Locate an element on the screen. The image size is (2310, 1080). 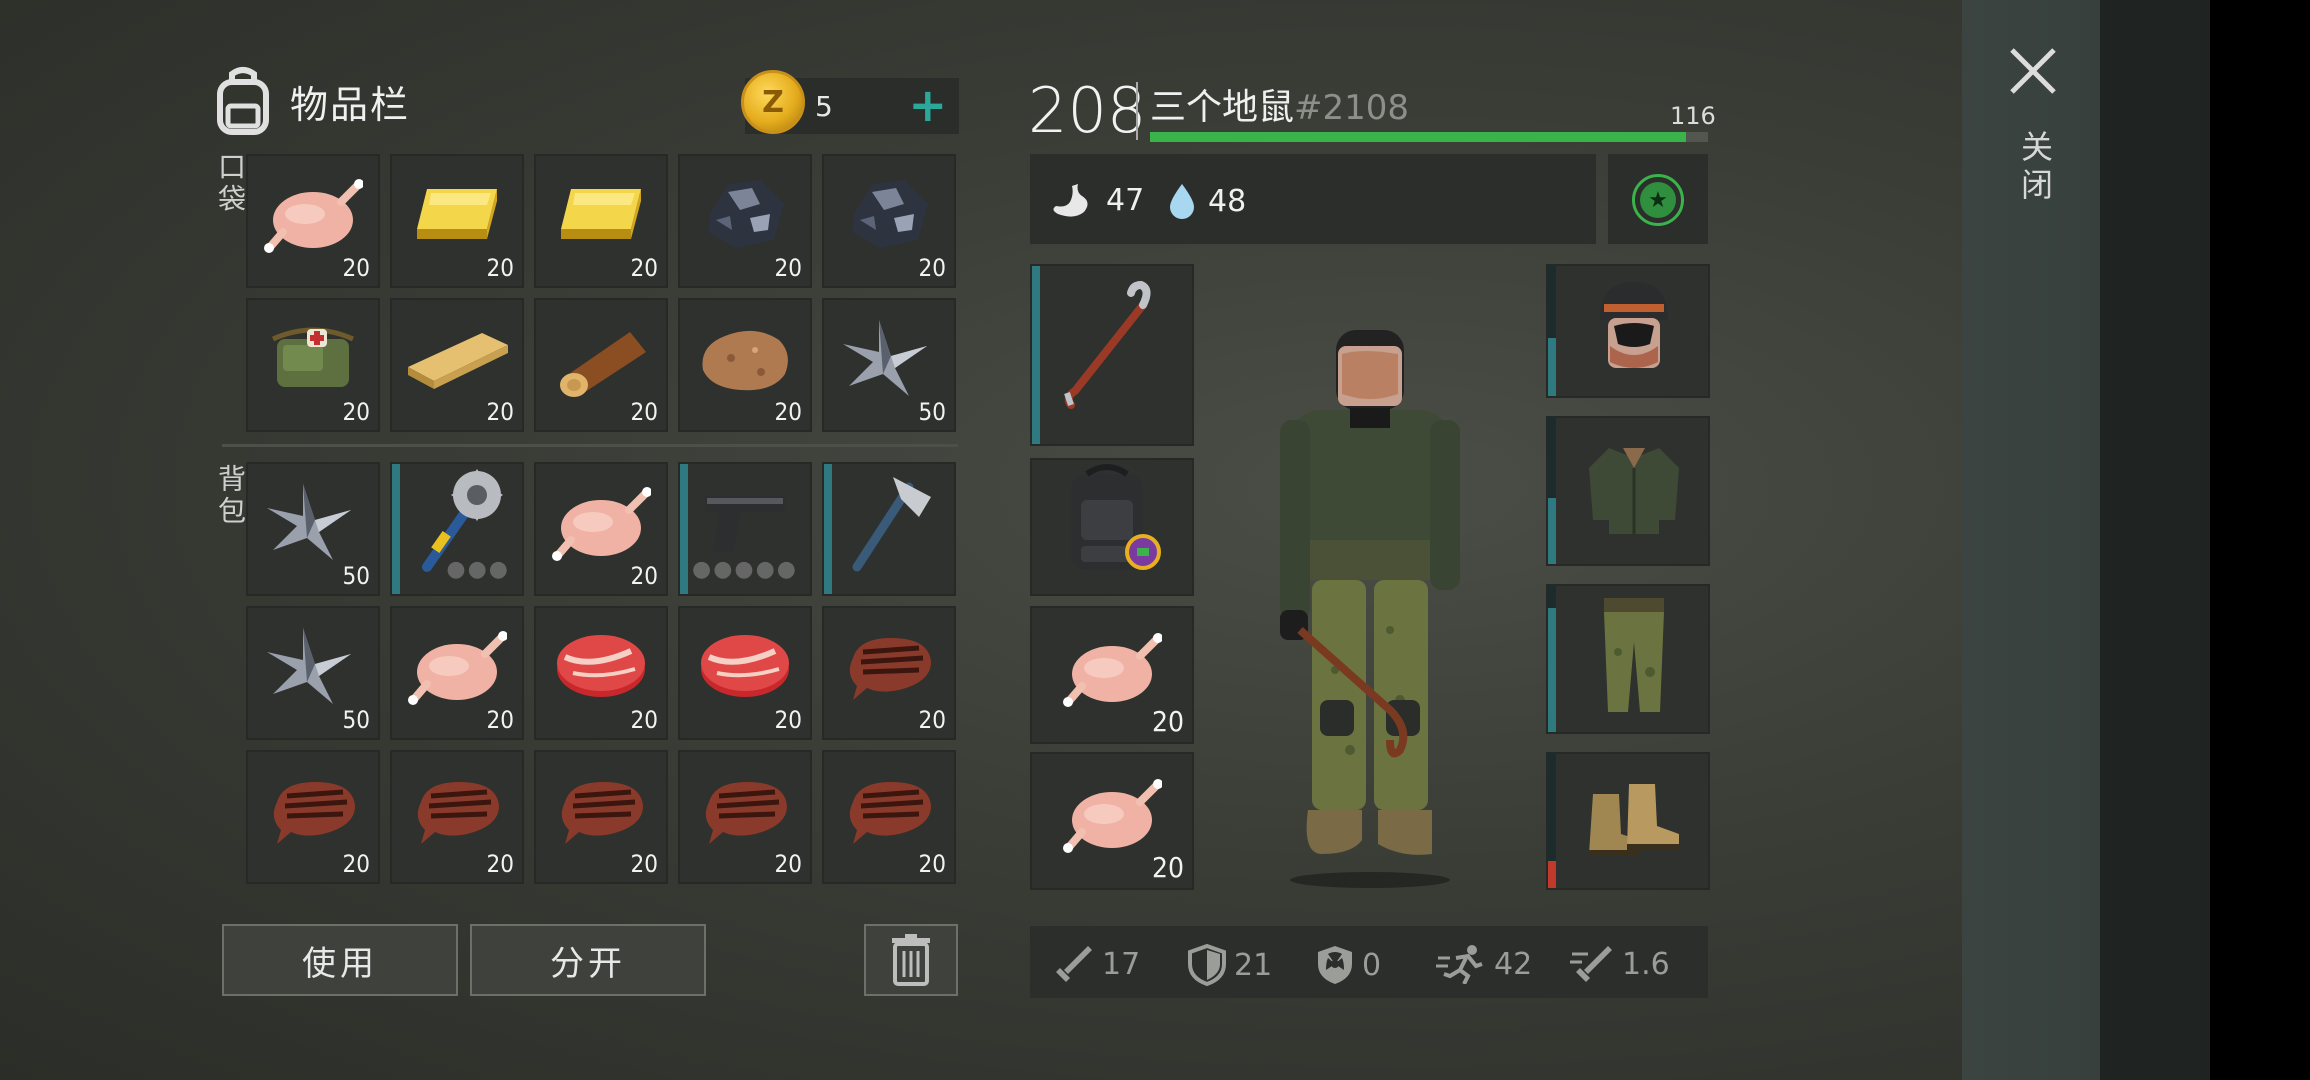
coin-icon: Z is located at coordinates (773, 102).